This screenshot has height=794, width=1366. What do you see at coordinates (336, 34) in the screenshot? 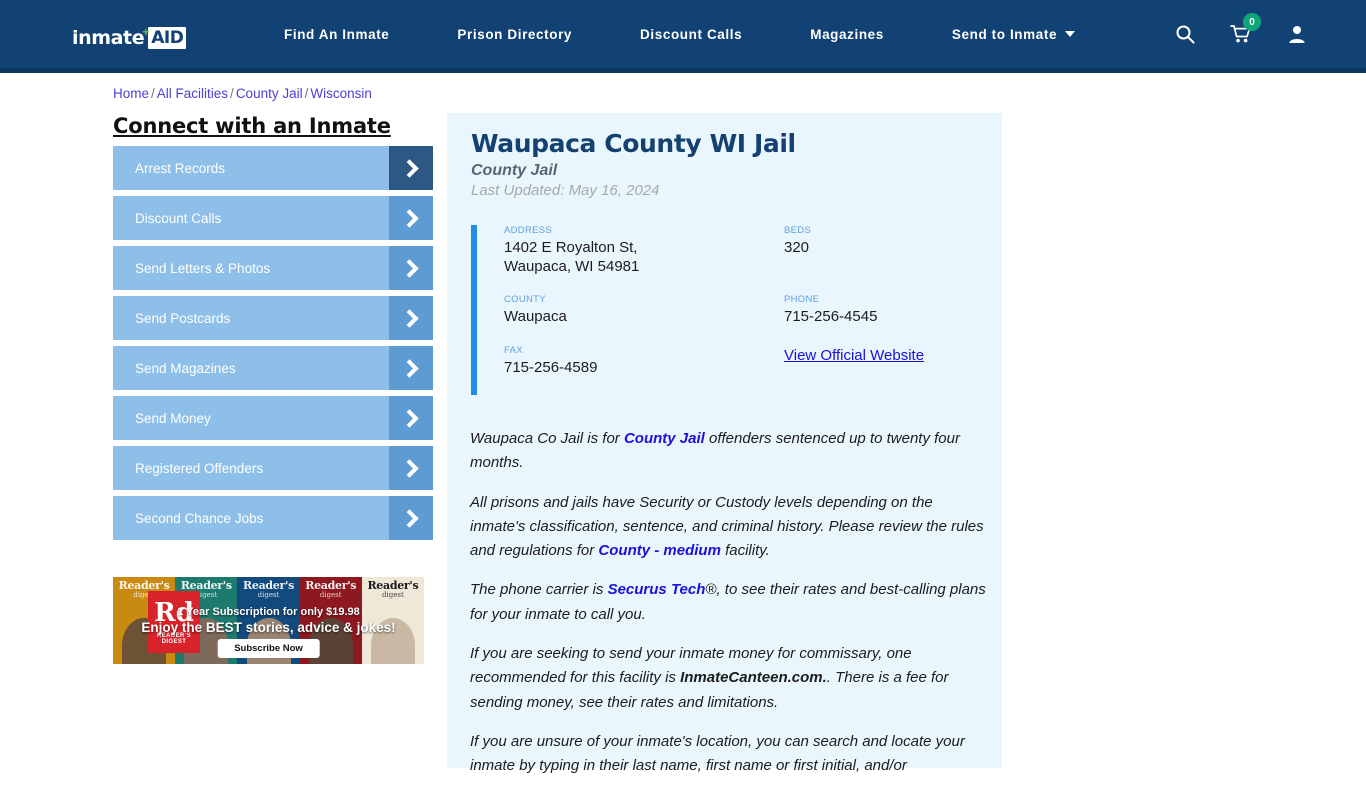
I see `nav-item-find-an-inmate: Find An Inmate` at bounding box center [336, 34].